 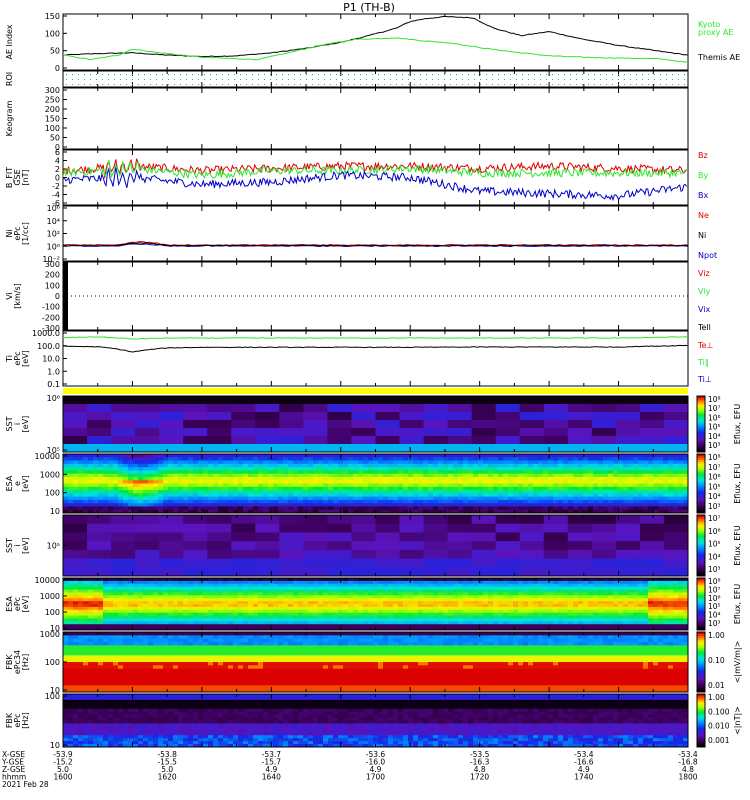 What do you see at coordinates (704, 291) in the screenshot?
I see `velocity-legend-Viy: Viy` at bounding box center [704, 291].